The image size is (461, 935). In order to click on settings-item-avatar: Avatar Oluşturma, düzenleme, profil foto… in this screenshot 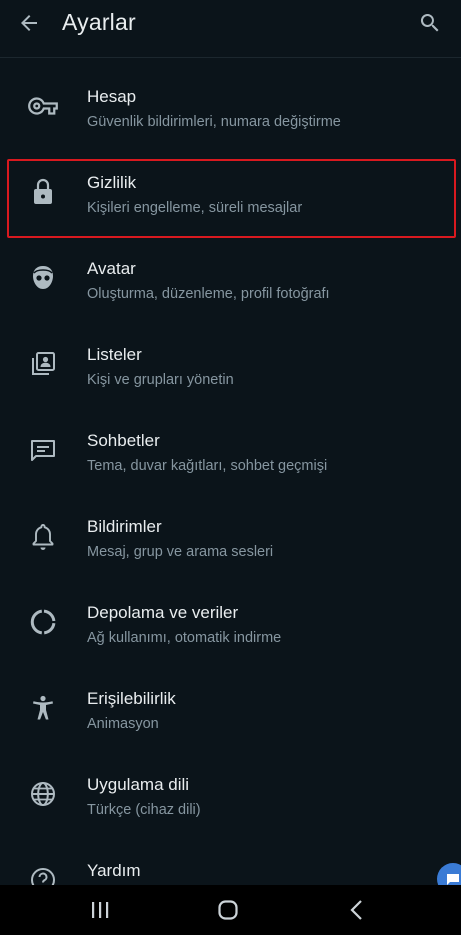, I will do `click(230, 289)`.